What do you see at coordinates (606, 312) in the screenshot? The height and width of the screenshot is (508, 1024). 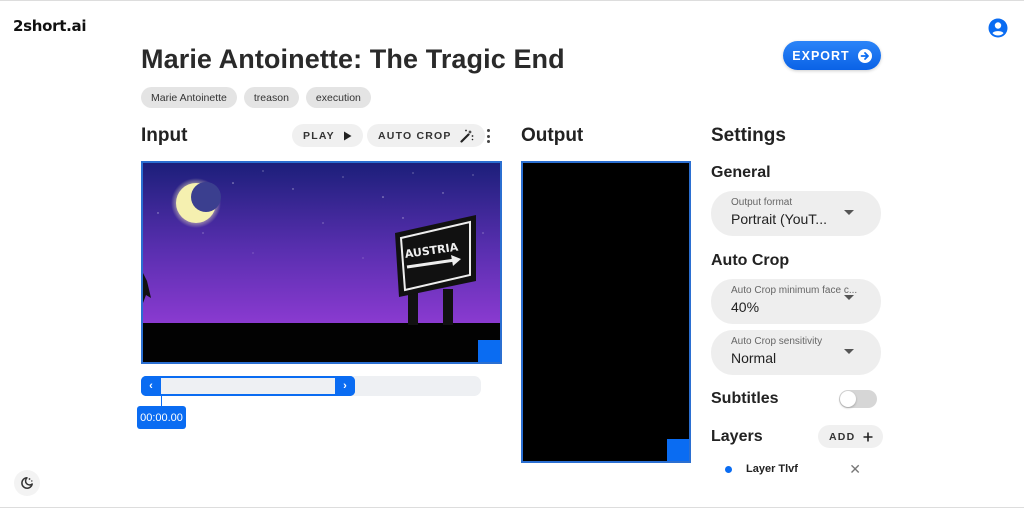 I see `output-video-preview` at bounding box center [606, 312].